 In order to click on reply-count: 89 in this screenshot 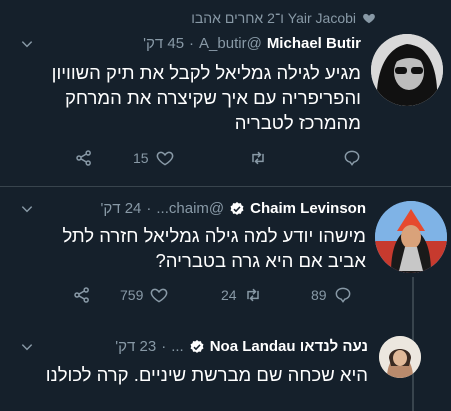, I will do `click(319, 295)`.